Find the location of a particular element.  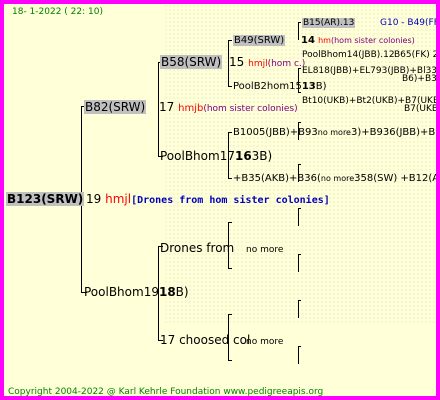

b1005-rest: 3)+B936(JBB)+B94 is located at coordinates (395, 132).